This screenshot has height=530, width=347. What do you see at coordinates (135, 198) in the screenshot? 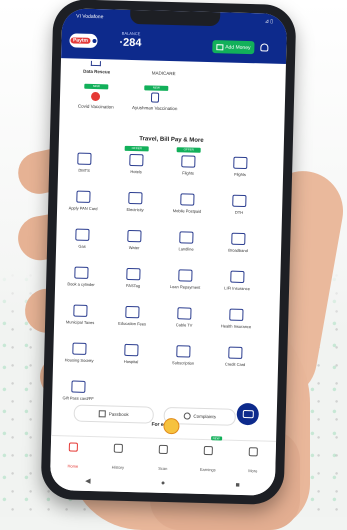
I see `bulb-icon` at bounding box center [135, 198].